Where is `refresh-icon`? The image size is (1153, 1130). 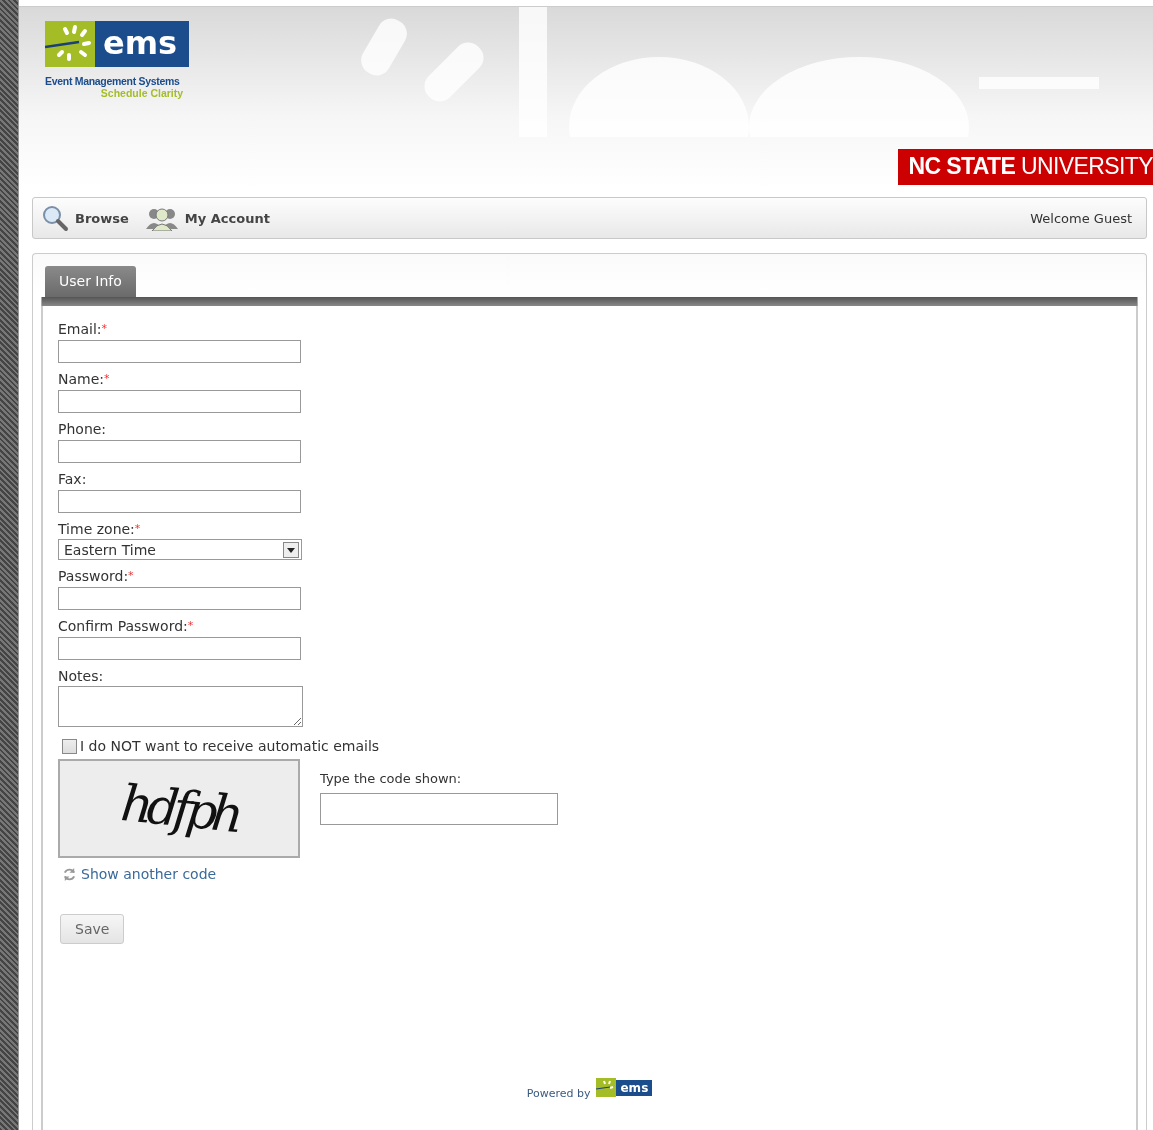
refresh-icon is located at coordinates (69, 874).